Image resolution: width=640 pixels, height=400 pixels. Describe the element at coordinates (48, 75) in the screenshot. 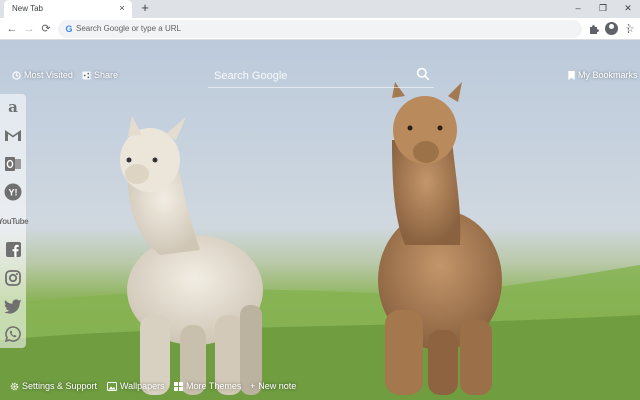

I see `most-visited-label: Most Visited` at that location.